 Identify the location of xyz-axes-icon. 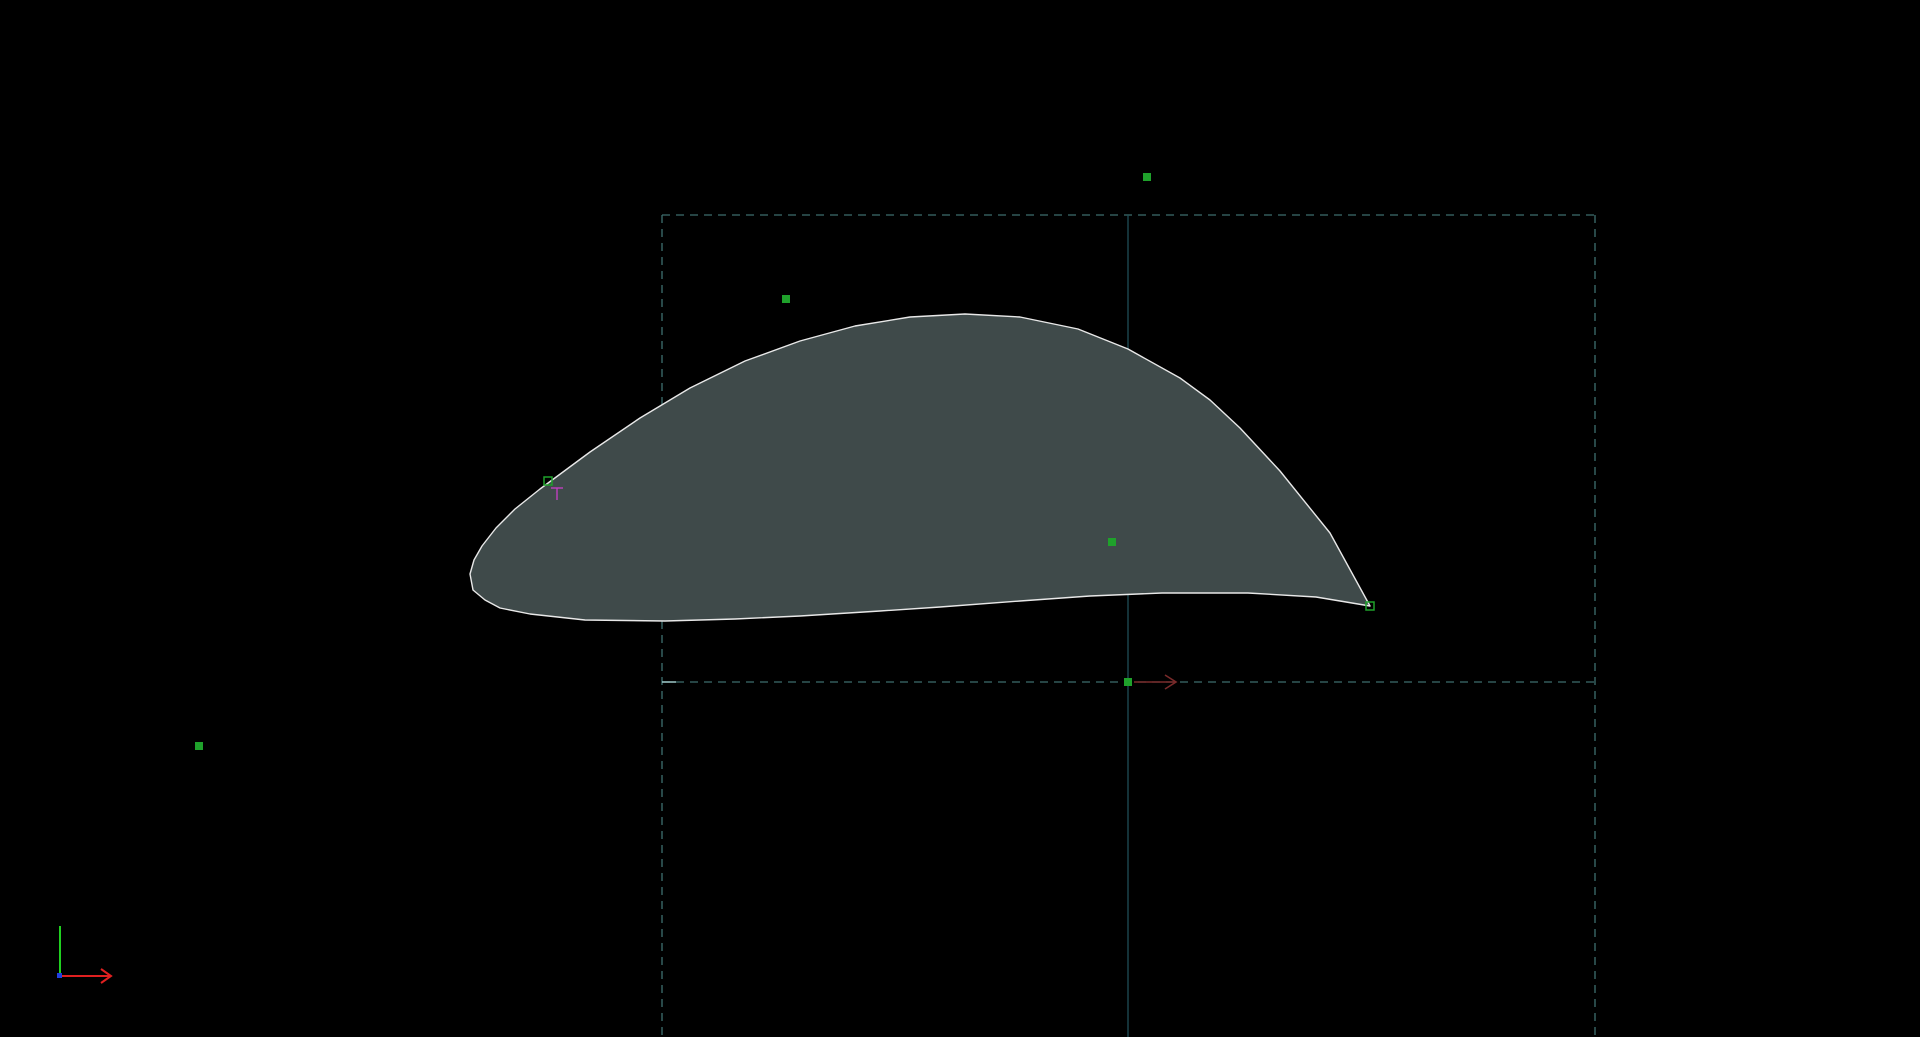
(85, 955).